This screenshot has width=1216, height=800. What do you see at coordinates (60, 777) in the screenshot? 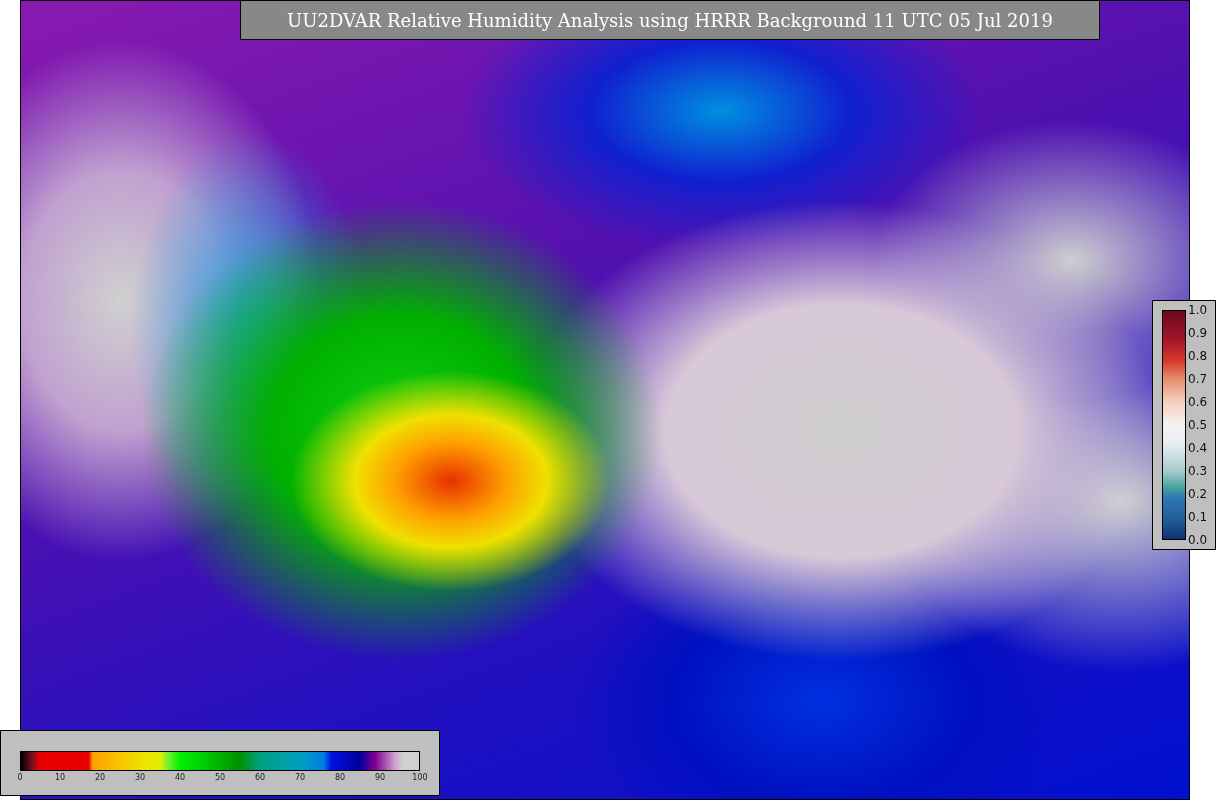
I see `colorbar-tick-label: 10` at bounding box center [60, 777].